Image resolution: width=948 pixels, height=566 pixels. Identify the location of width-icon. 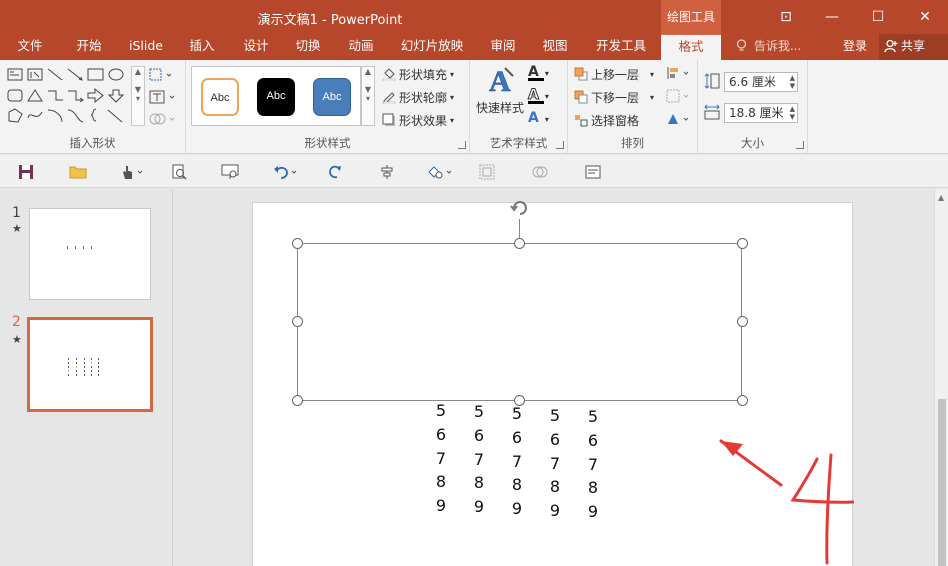
(712, 112).